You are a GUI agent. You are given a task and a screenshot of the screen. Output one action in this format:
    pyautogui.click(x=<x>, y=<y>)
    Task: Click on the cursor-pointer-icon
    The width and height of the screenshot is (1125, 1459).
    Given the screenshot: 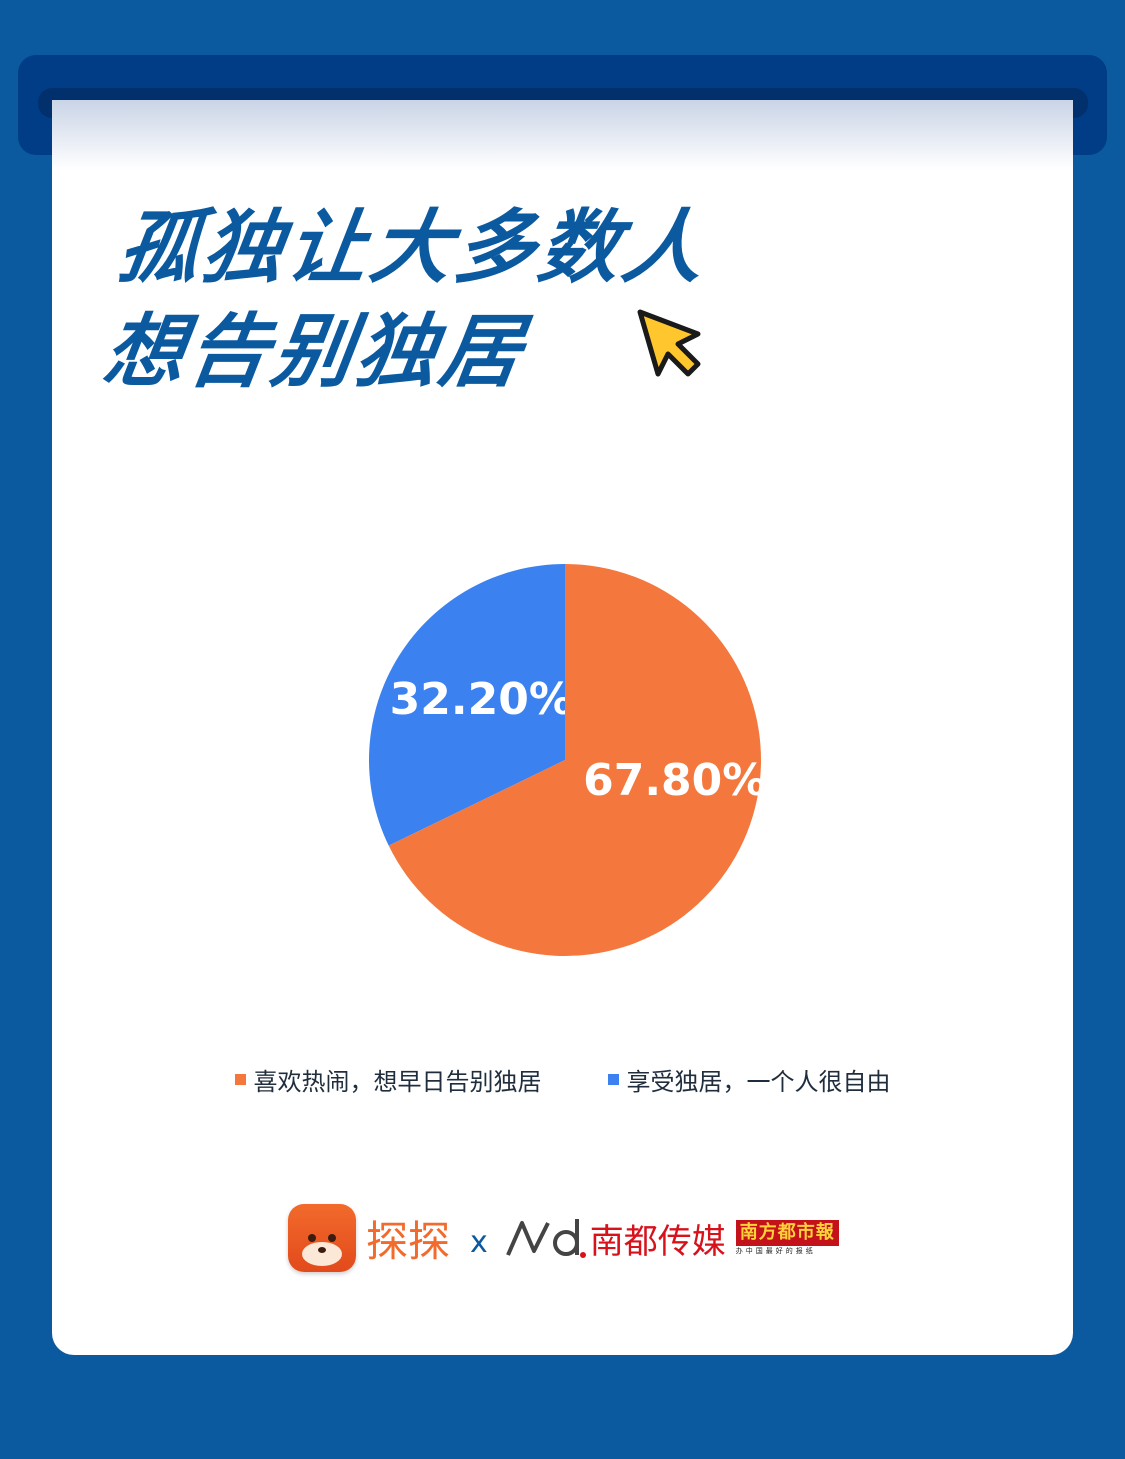 What is the action you would take?
    pyautogui.click(x=669, y=343)
    